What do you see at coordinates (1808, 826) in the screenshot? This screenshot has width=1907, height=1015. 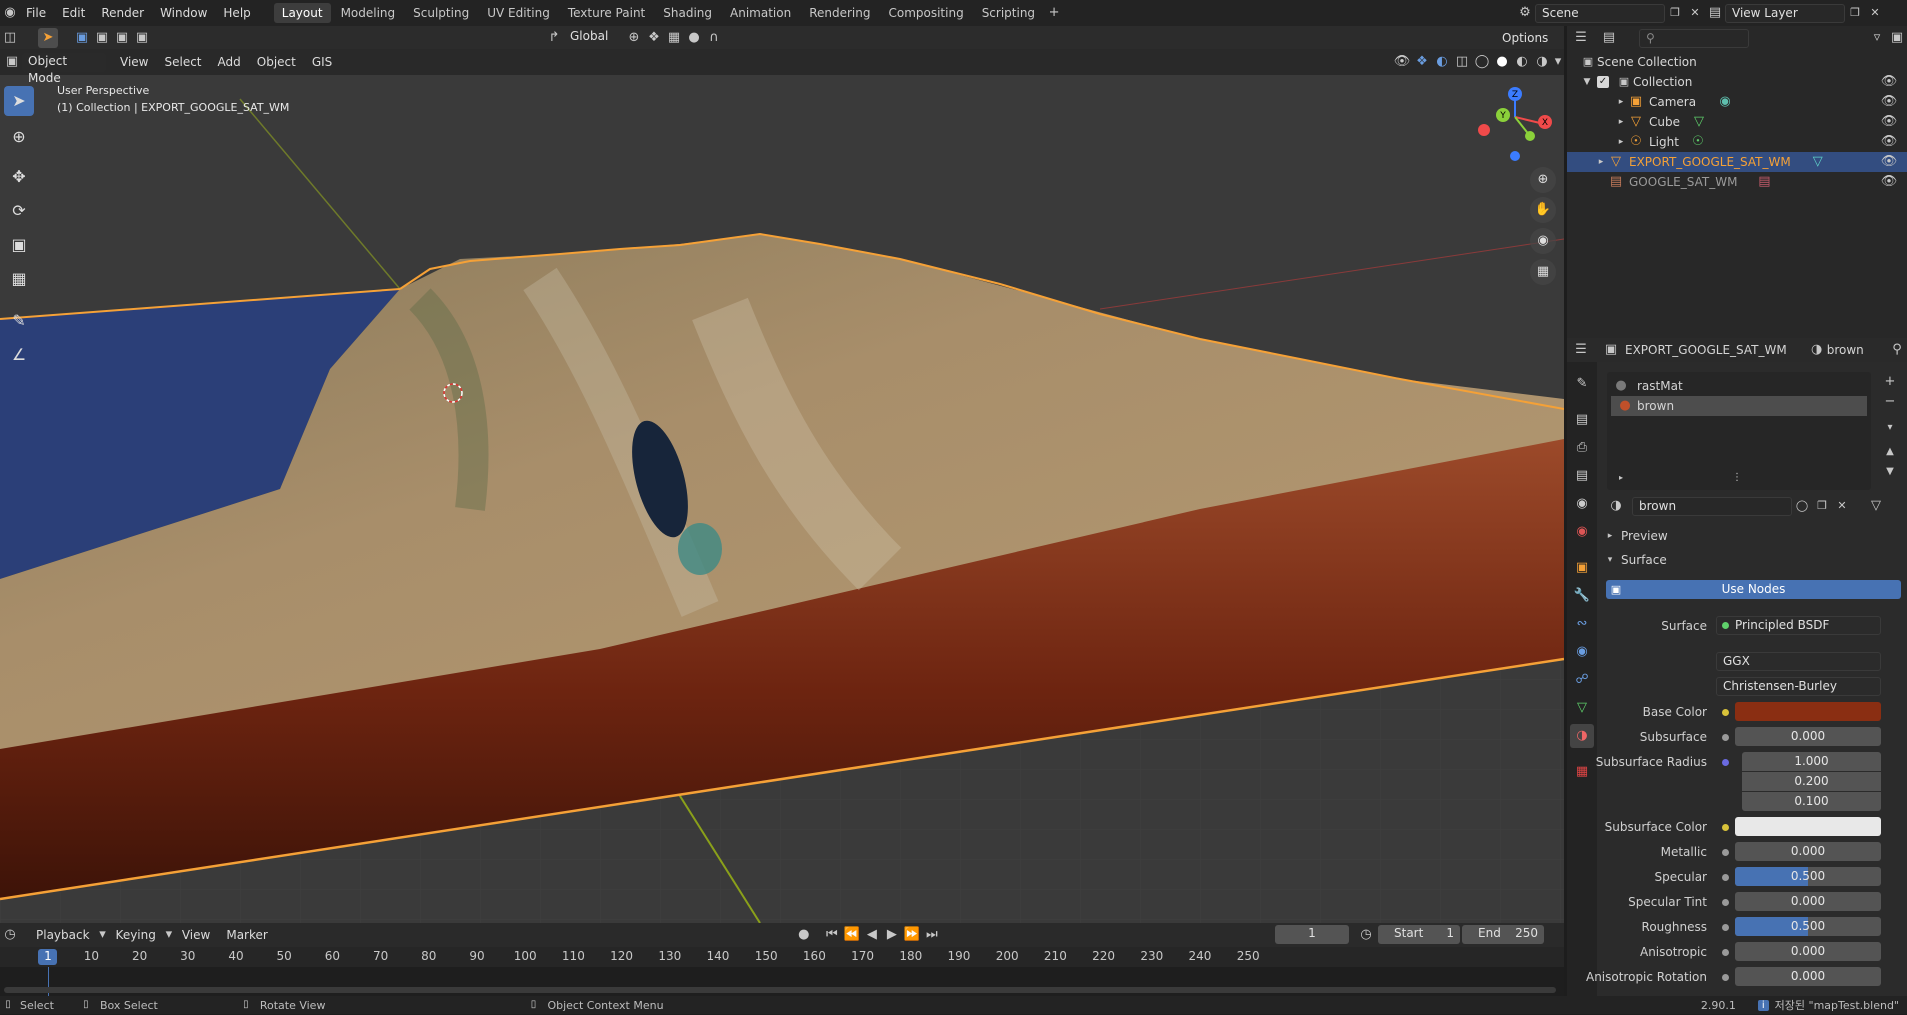 I see `subsurface-color-swatch` at bounding box center [1808, 826].